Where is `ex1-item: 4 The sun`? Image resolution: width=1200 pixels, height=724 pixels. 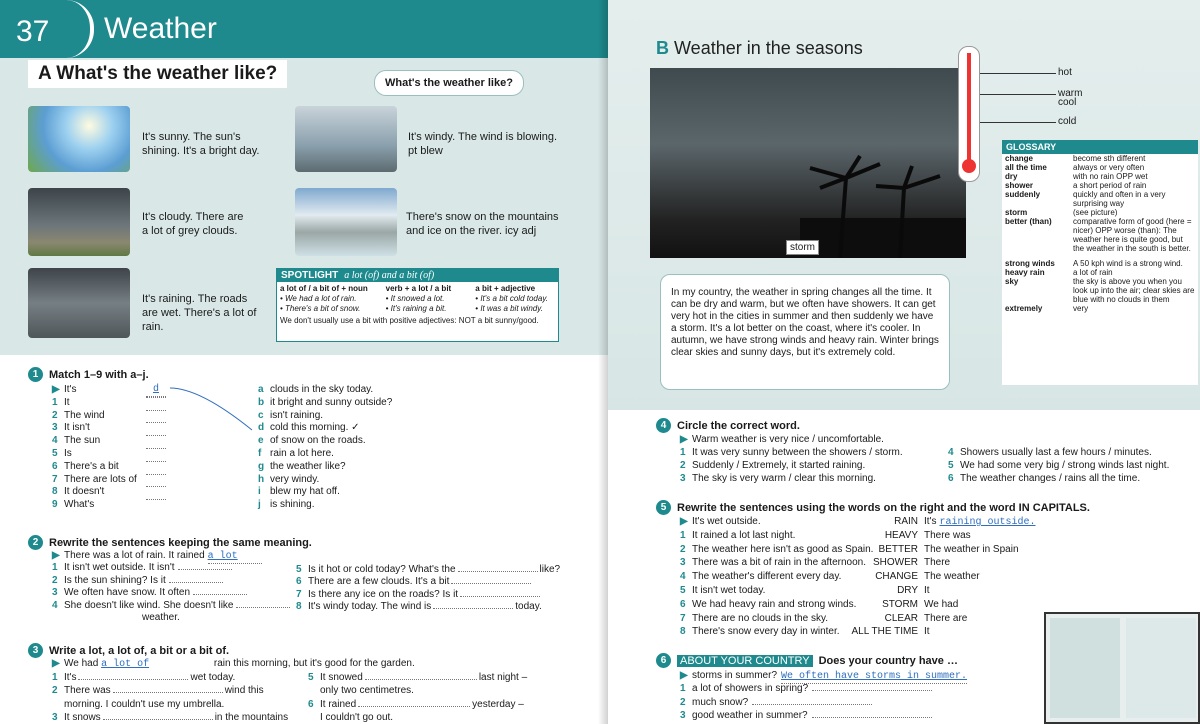 ex1-item: 4 The sun is located at coordinates (109, 441).